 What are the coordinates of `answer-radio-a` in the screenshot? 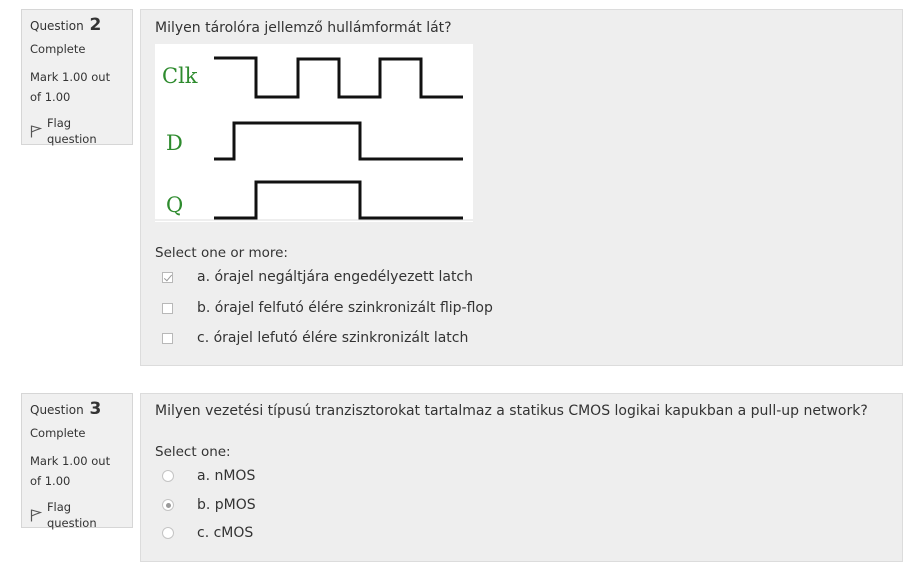 It's located at (168, 476).